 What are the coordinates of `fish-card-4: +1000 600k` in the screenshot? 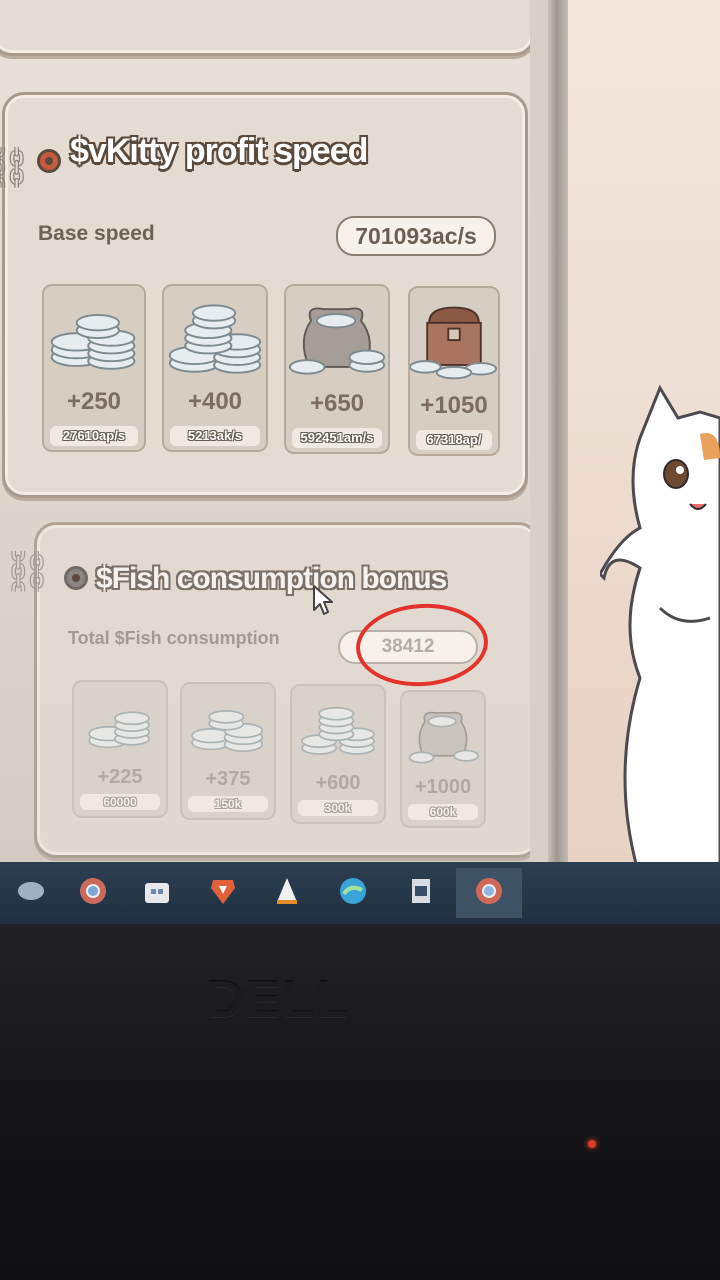 It's located at (443, 759).